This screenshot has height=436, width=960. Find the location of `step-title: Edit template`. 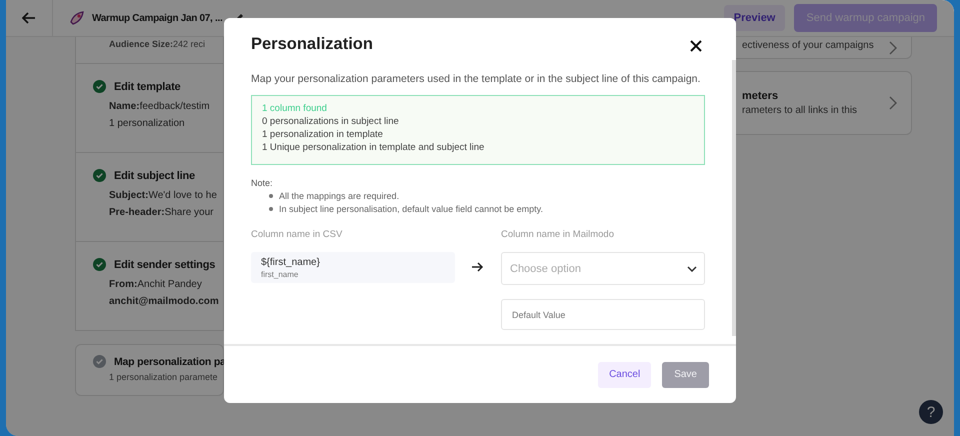

step-title: Edit template is located at coordinates (147, 86).